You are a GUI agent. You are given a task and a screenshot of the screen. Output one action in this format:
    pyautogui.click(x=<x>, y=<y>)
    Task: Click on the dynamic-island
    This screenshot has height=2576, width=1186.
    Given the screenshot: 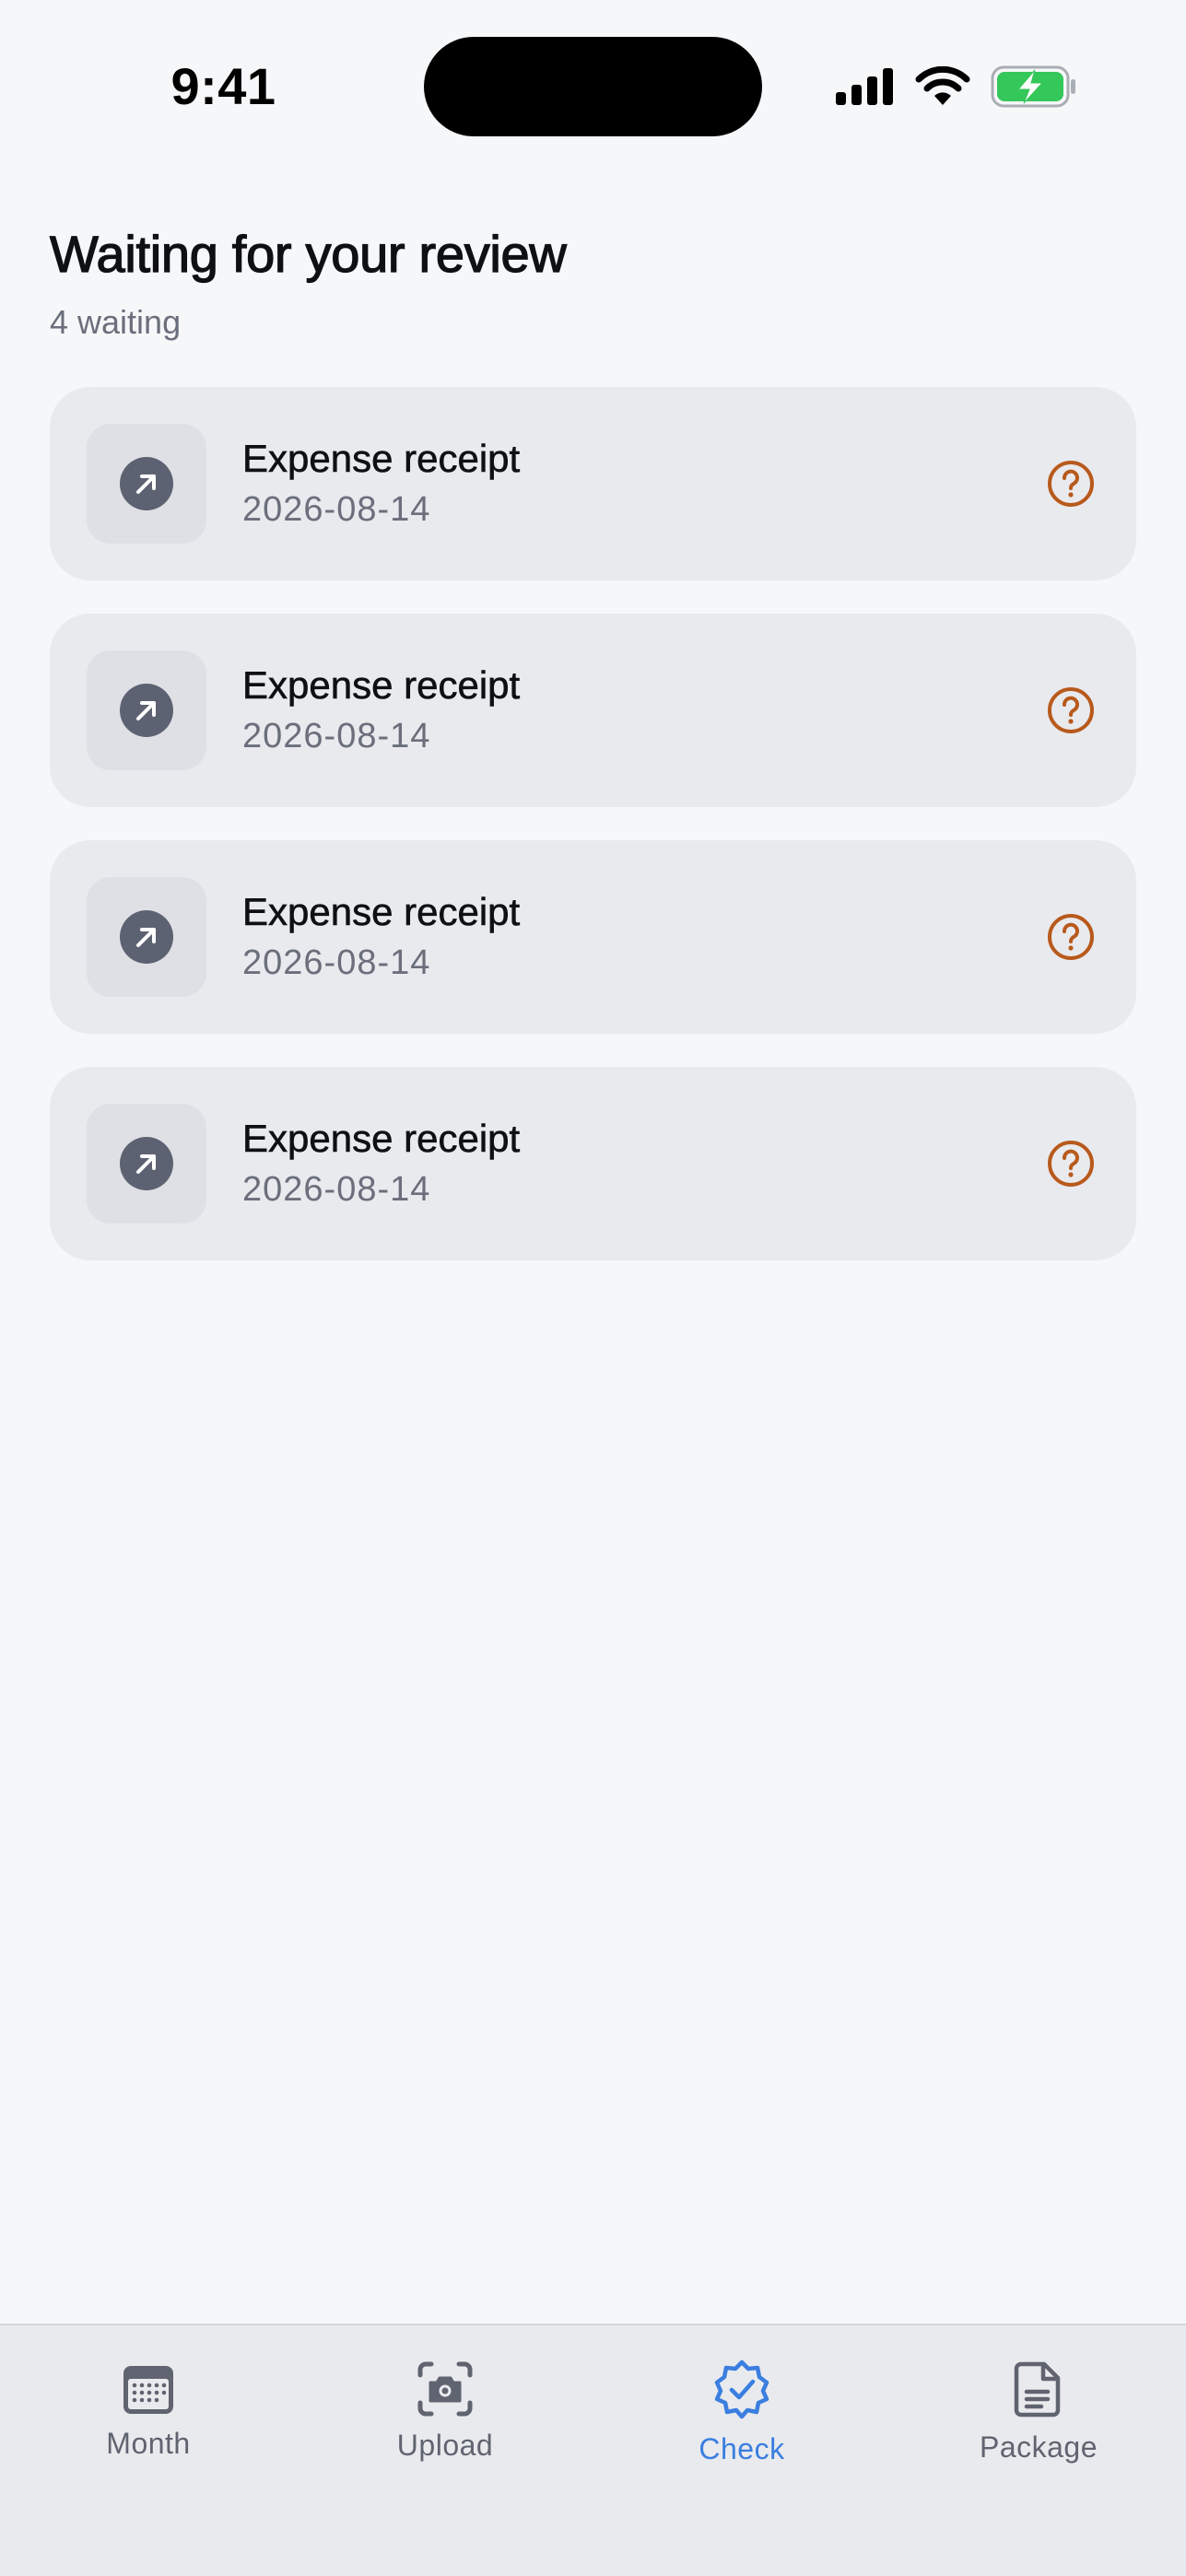 What is the action you would take?
    pyautogui.click(x=593, y=86)
    